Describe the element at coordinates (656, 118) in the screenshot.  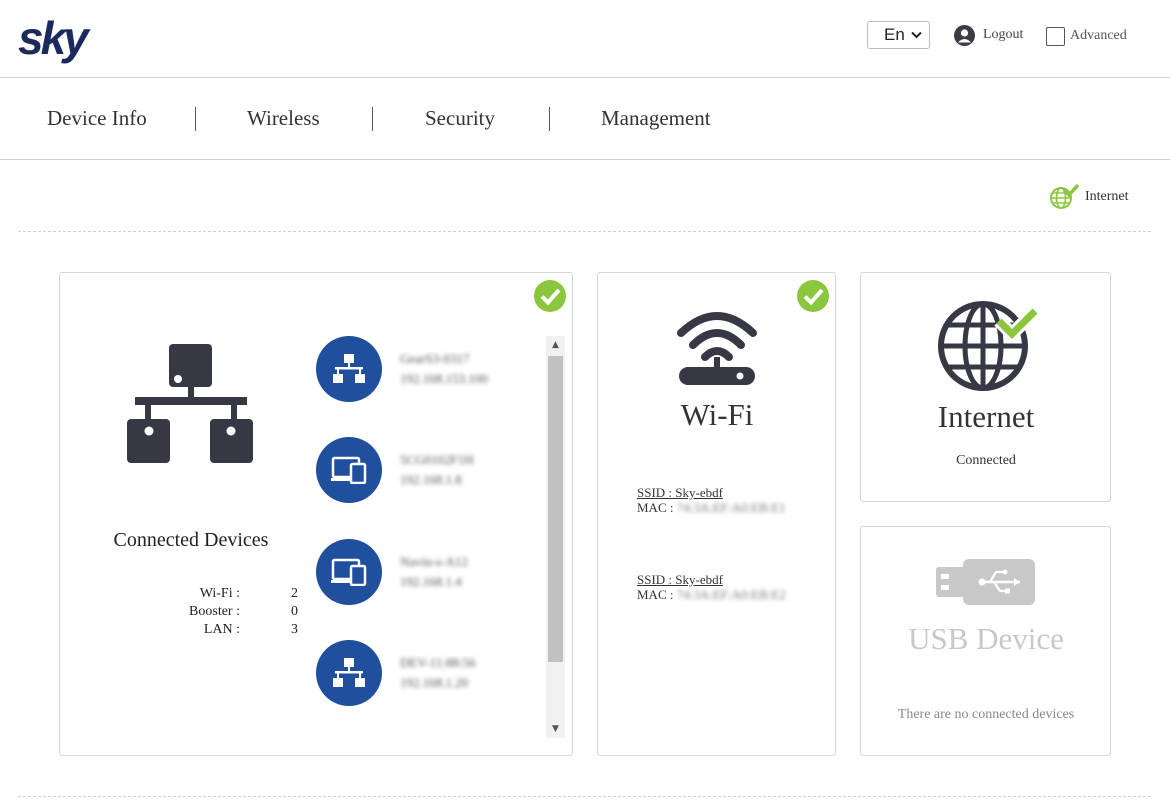
I see `nav-management: Management` at that location.